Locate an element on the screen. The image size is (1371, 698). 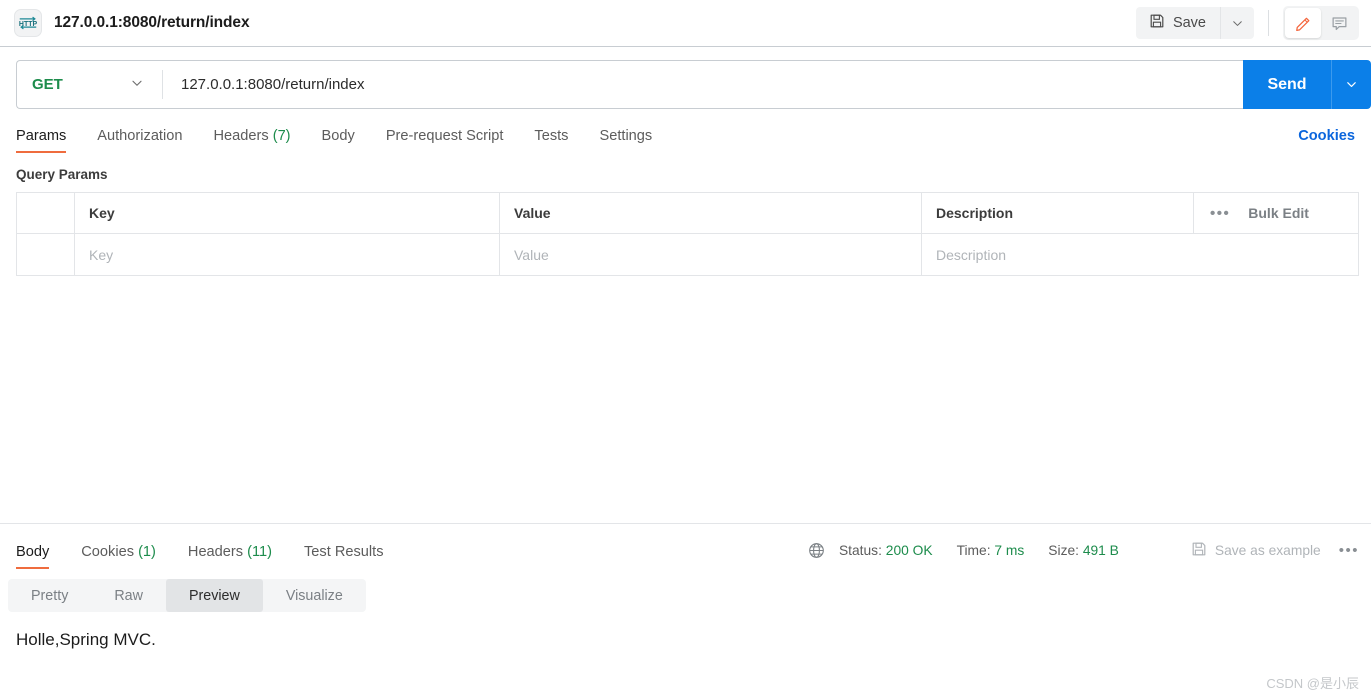
save-as-example-label: Save as example is located at coordinates (1267, 550).